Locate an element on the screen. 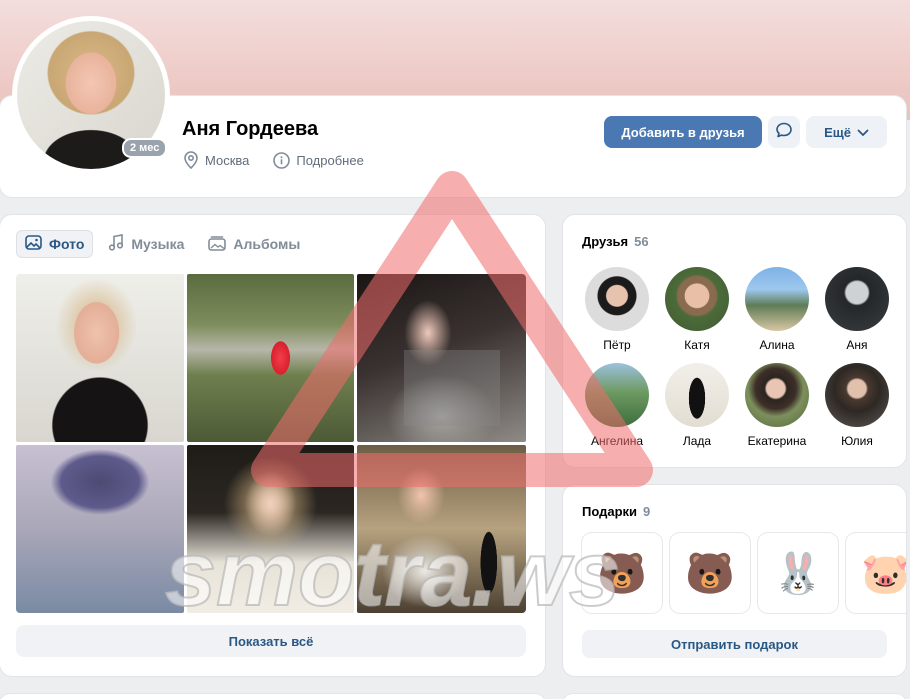 Image resolution: width=910 pixels, height=699 pixels. friend-item: Пётр is located at coordinates (617, 315).